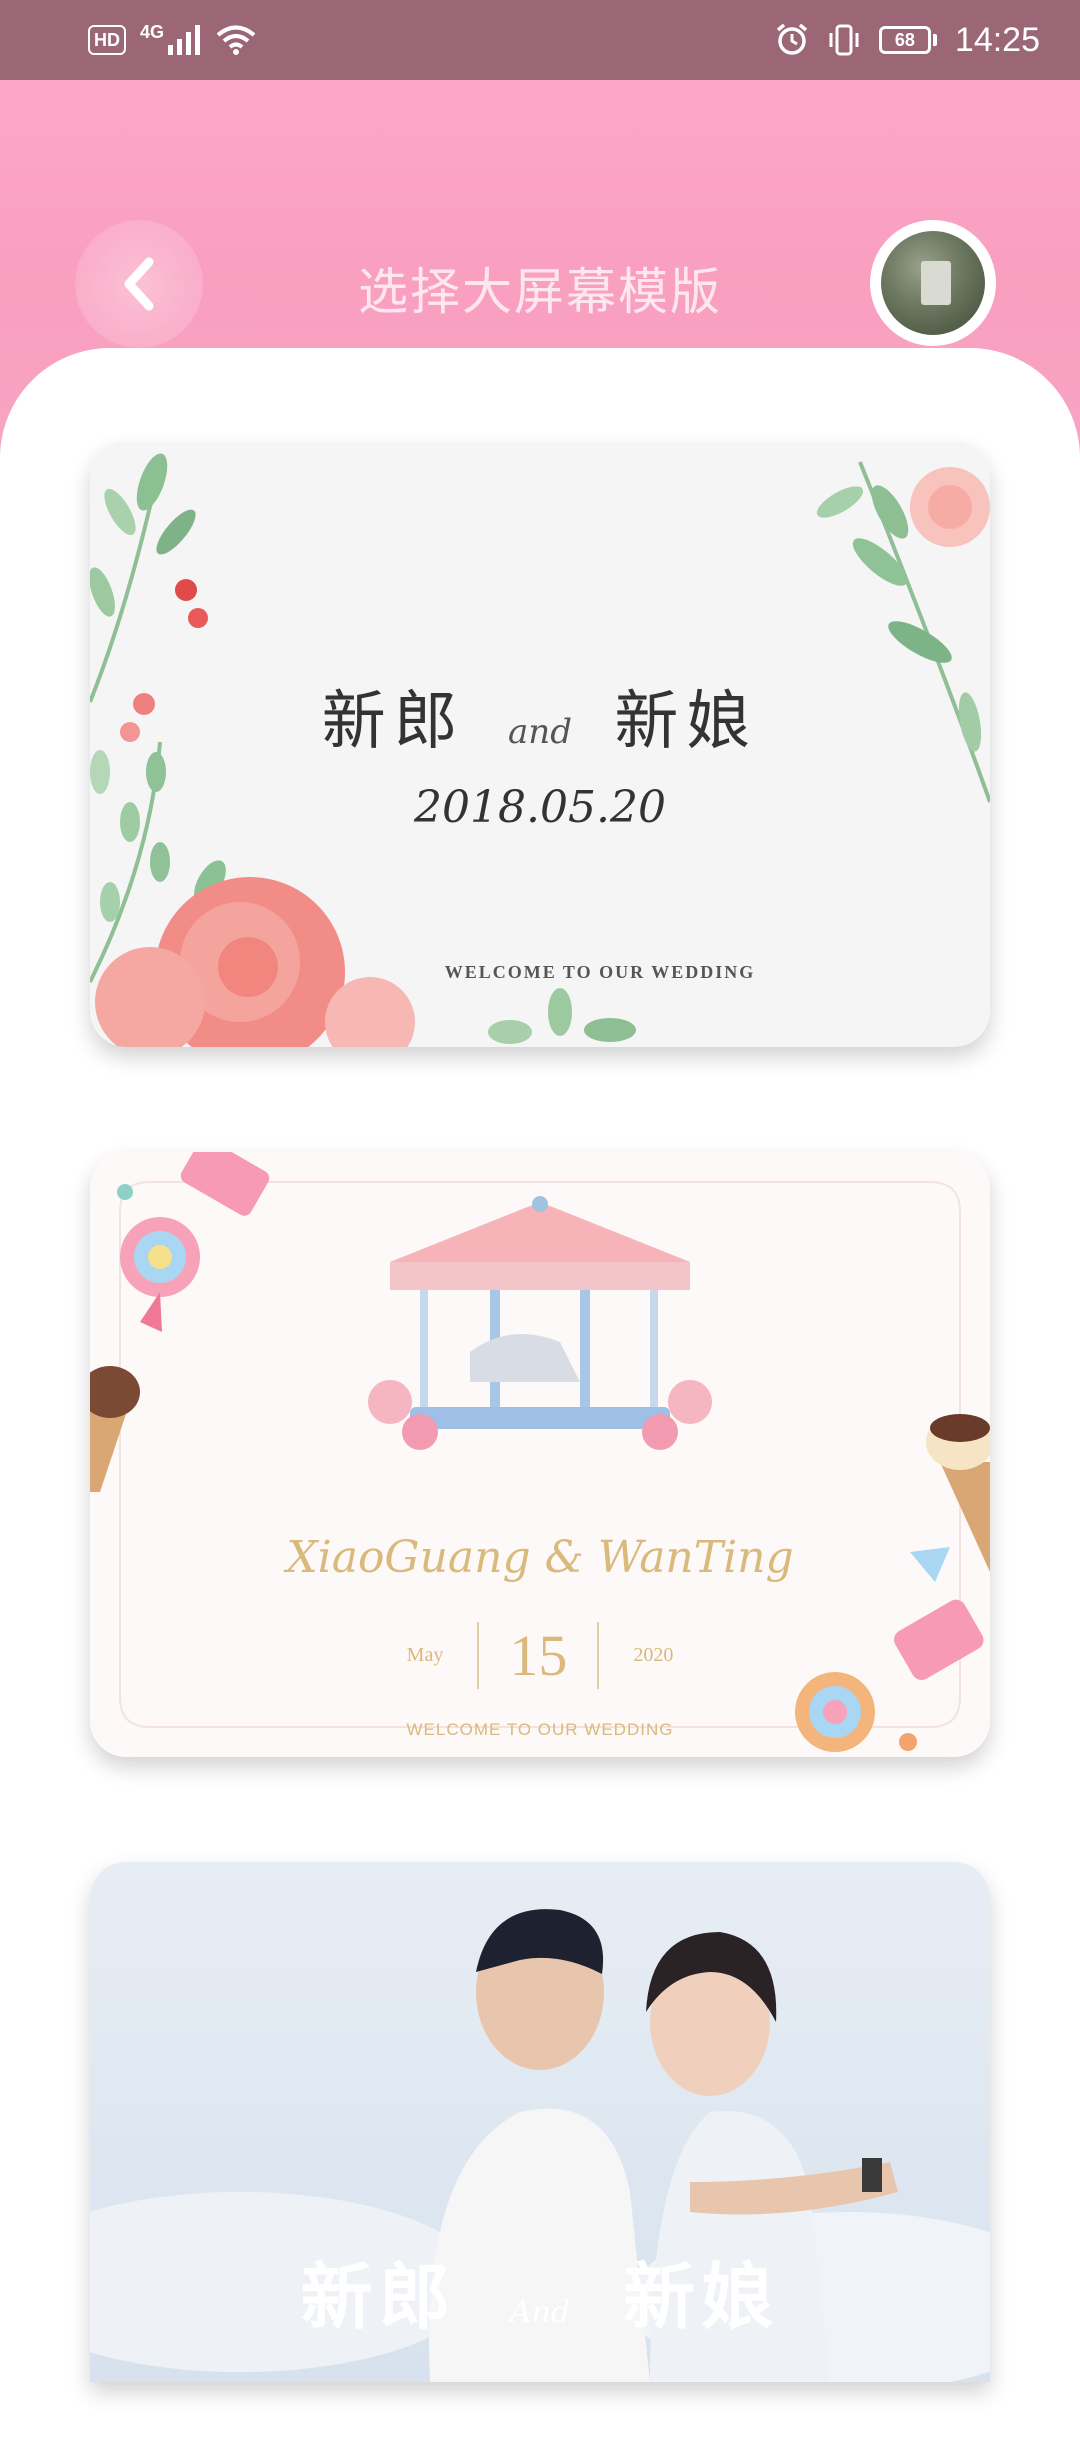 Image resolution: width=1080 pixels, height=2448 pixels. Describe the element at coordinates (540, 732) in the screenshot. I see `and-text: and` at that location.